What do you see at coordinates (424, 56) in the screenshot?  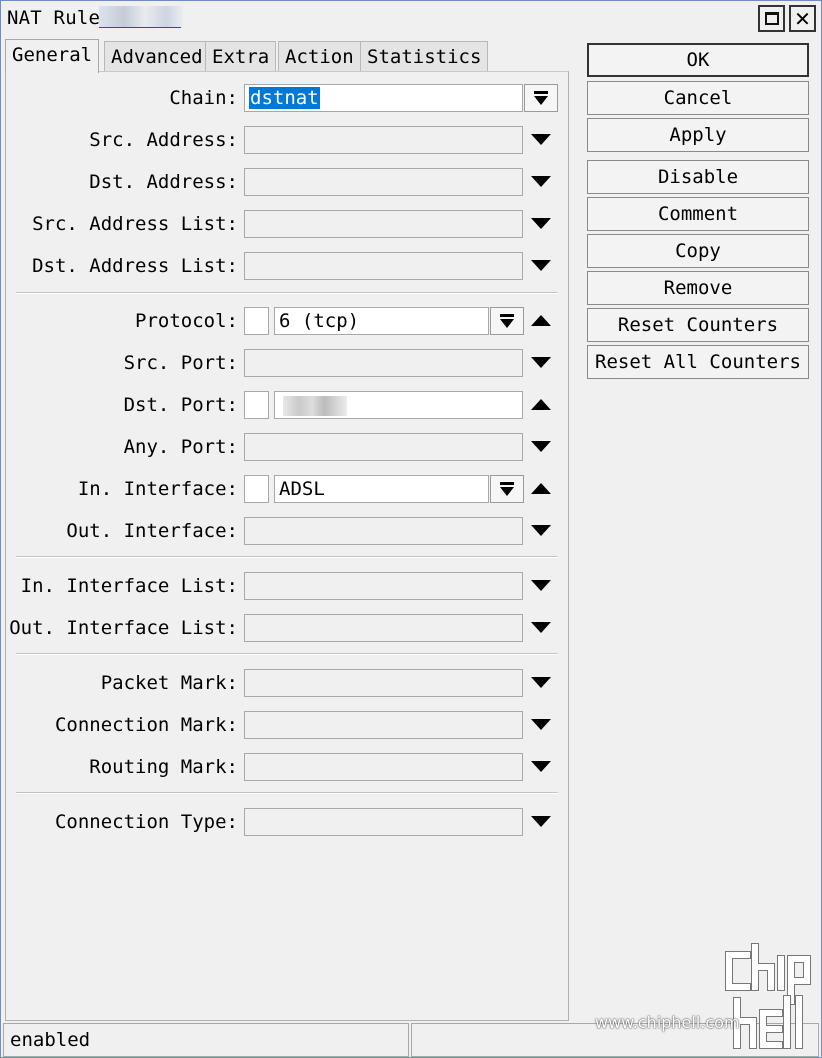 I see `tab-statistics: Statistics` at bounding box center [424, 56].